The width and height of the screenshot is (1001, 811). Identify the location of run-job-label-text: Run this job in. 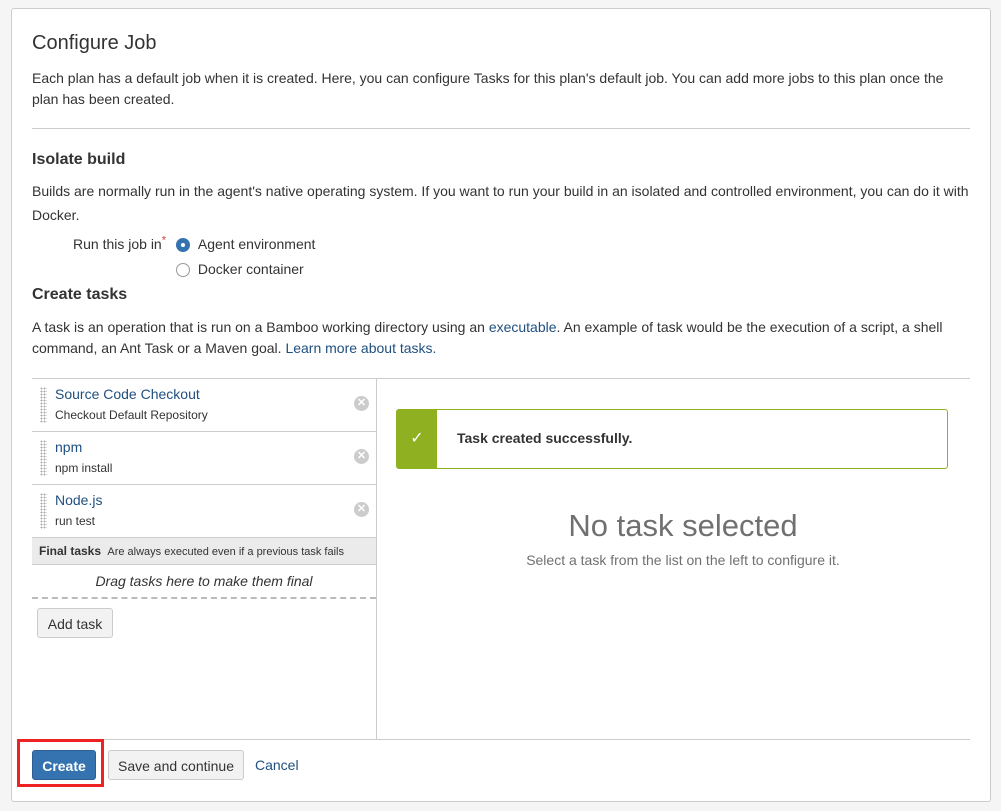
(117, 244).